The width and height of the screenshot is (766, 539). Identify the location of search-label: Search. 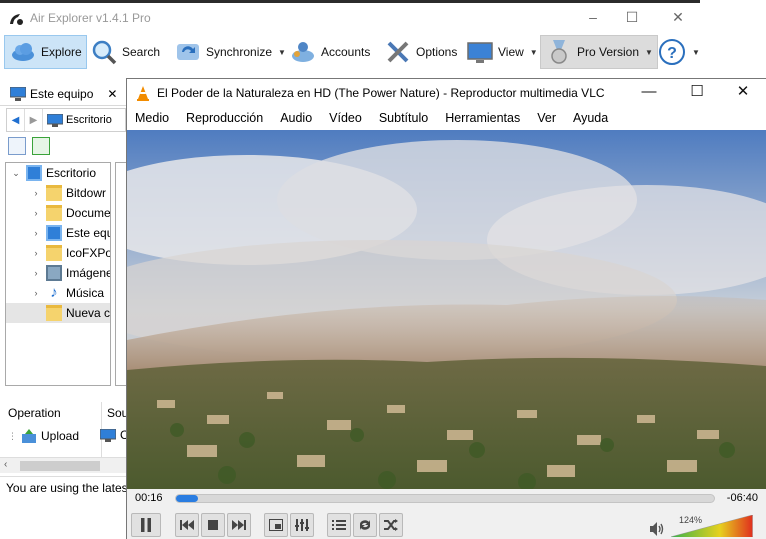
(141, 52).